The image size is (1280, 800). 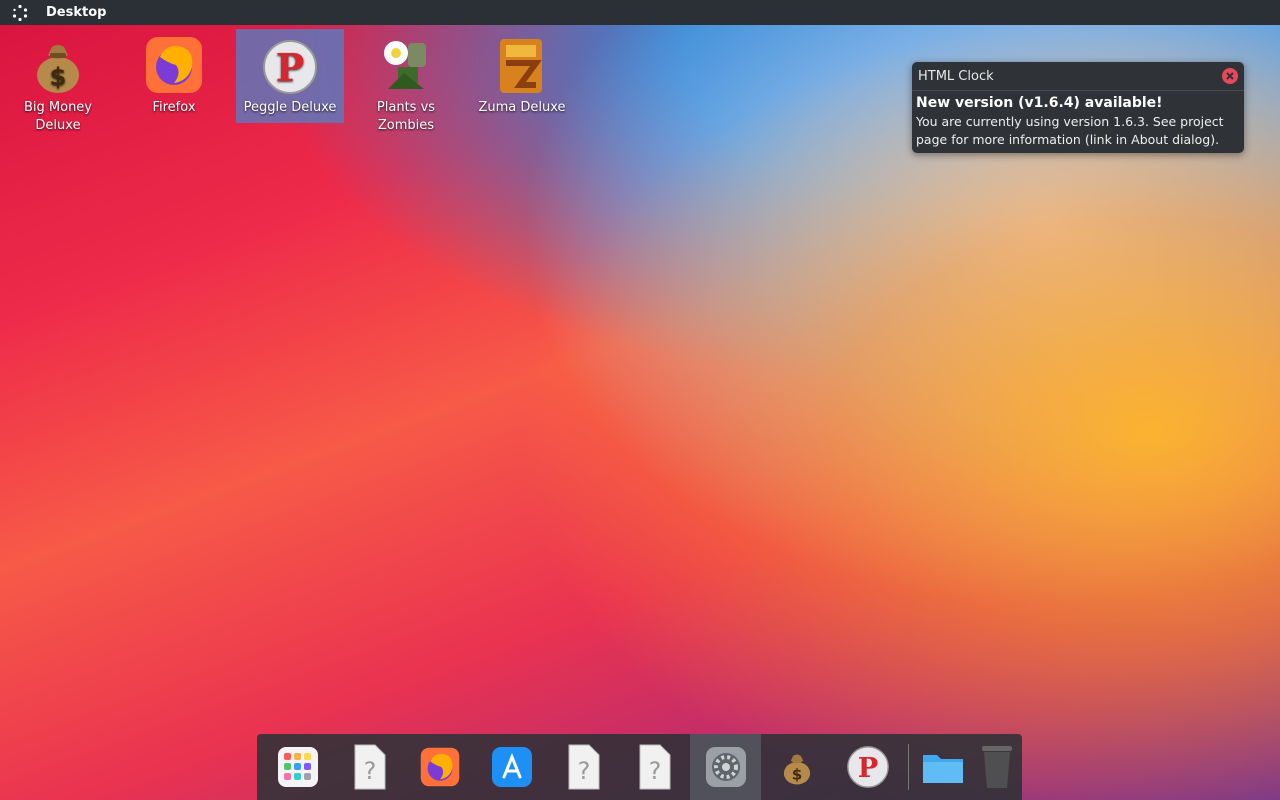 I want to click on plants-vs-zombies-icon, so click(x=405, y=65).